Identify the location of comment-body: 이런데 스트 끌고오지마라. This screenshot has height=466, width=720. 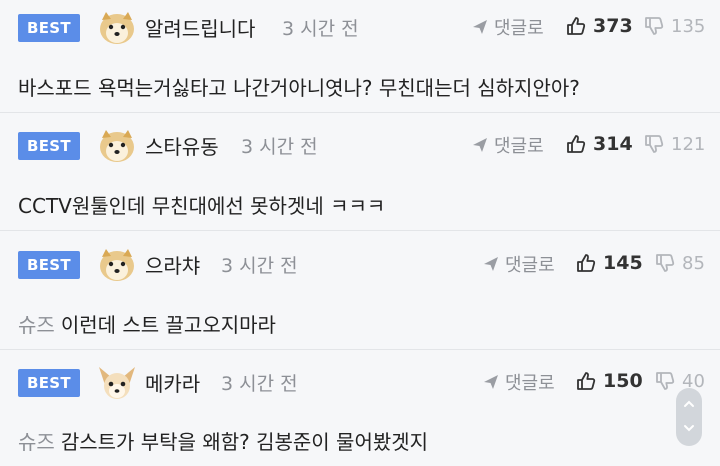
(168, 325).